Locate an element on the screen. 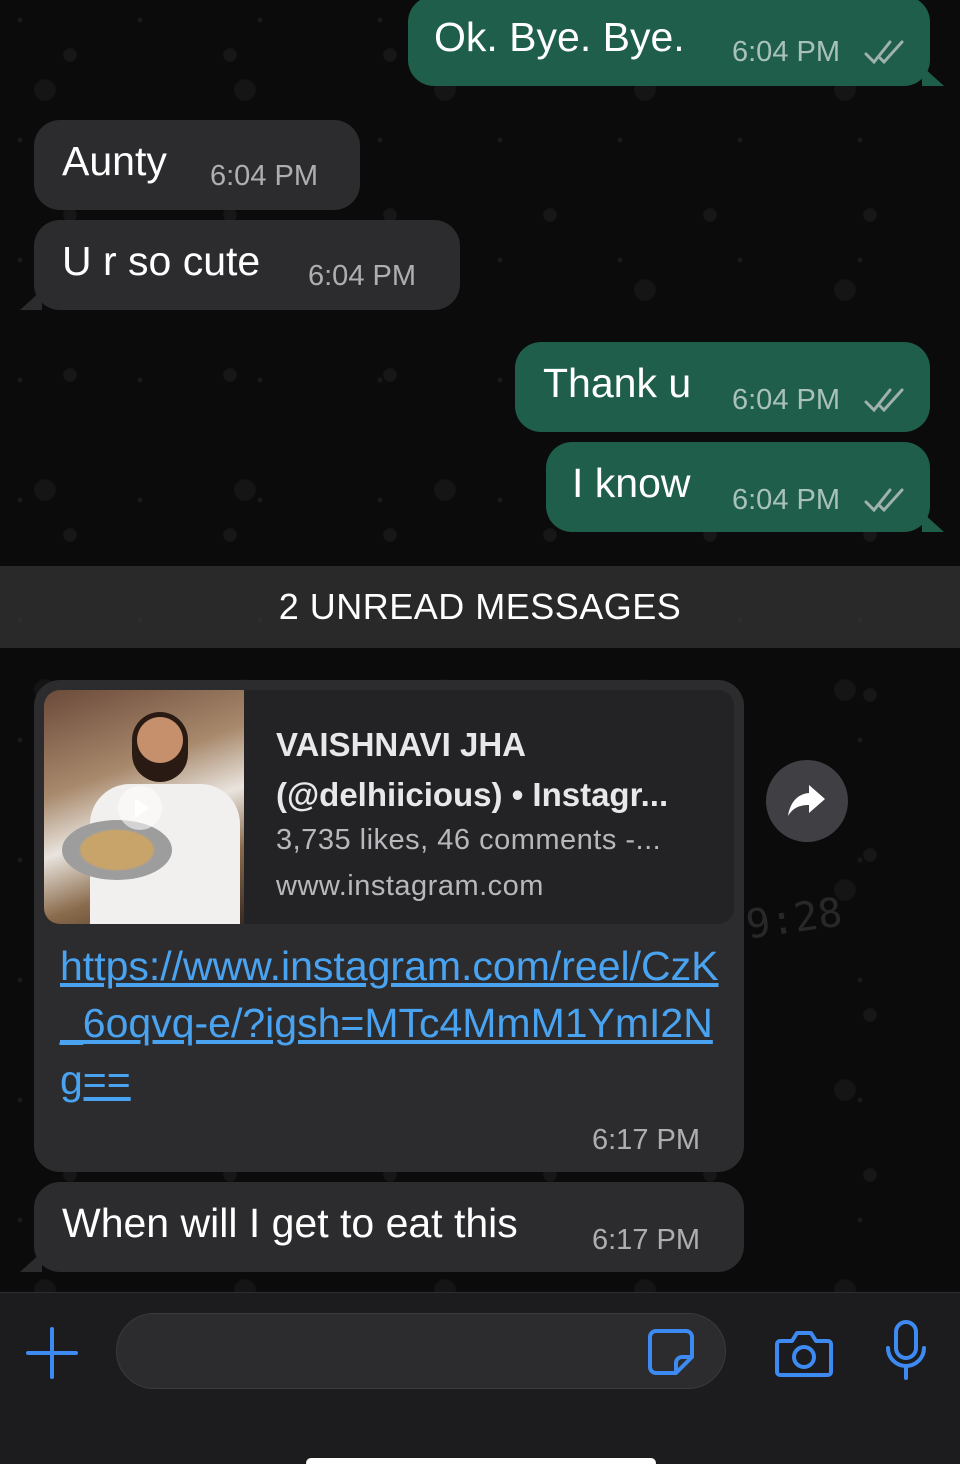 Image resolution: width=960 pixels, height=1464 pixels. message-input-bar is located at coordinates (480, 1378).